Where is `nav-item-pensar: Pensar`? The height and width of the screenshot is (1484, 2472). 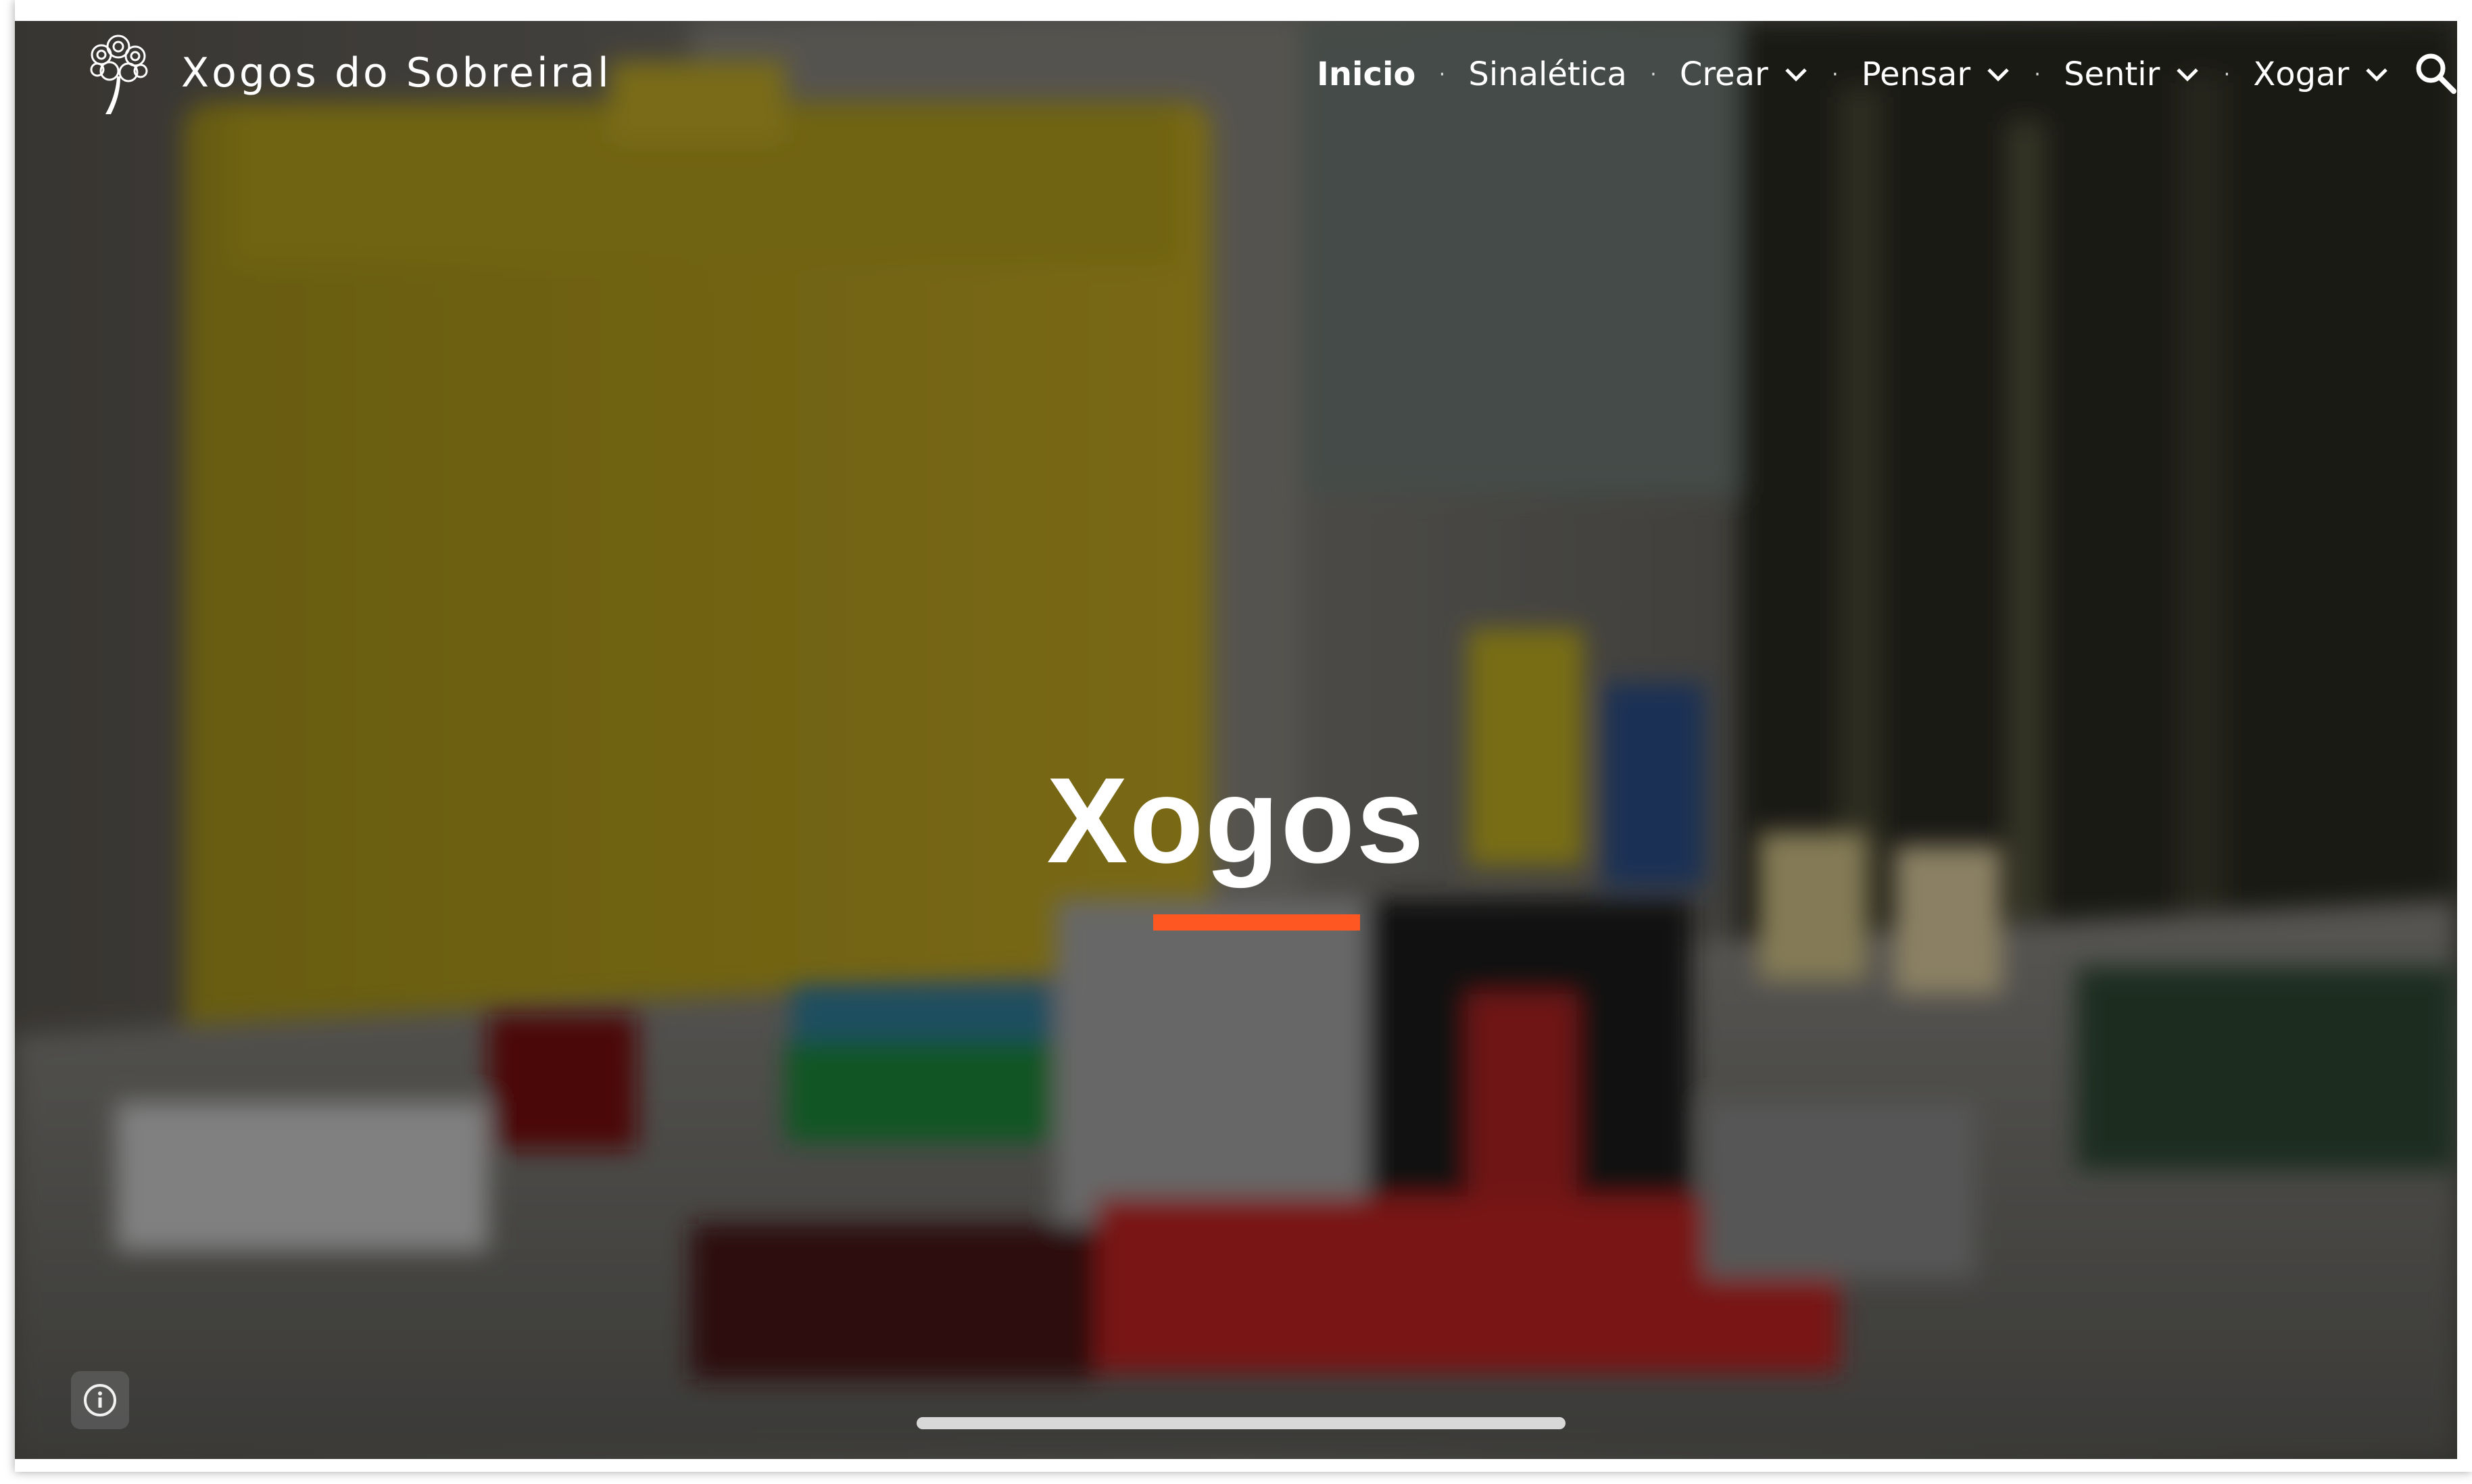
nav-item-pensar: Pensar is located at coordinates (1936, 74).